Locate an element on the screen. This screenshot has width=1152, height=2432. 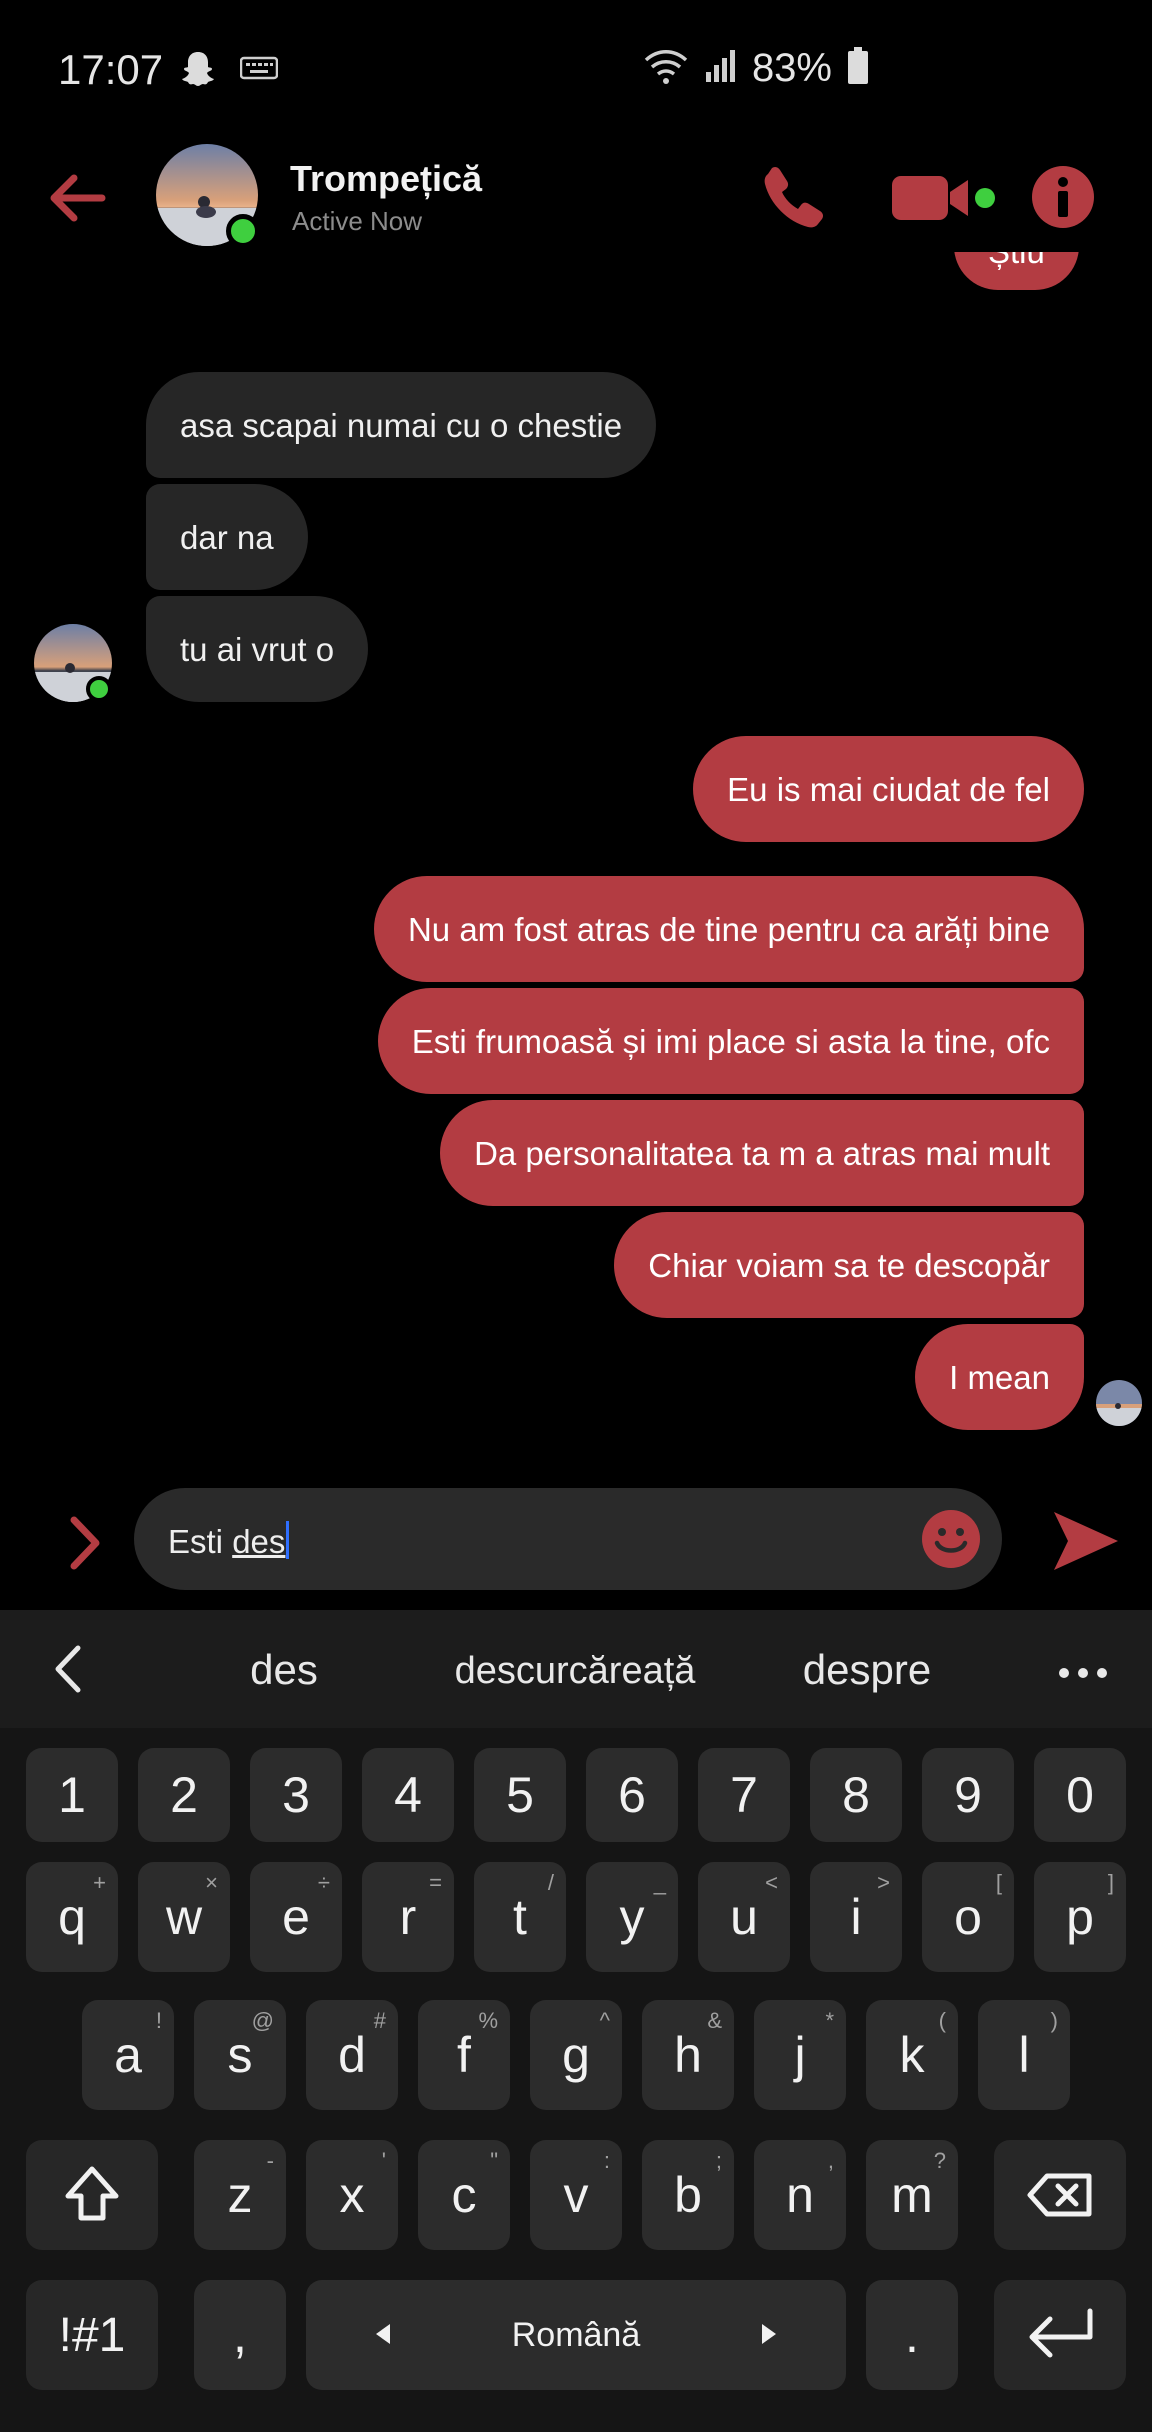
message-bubble-out: Da personalitatea ta m a atras mai mult is located at coordinates (762, 1153).